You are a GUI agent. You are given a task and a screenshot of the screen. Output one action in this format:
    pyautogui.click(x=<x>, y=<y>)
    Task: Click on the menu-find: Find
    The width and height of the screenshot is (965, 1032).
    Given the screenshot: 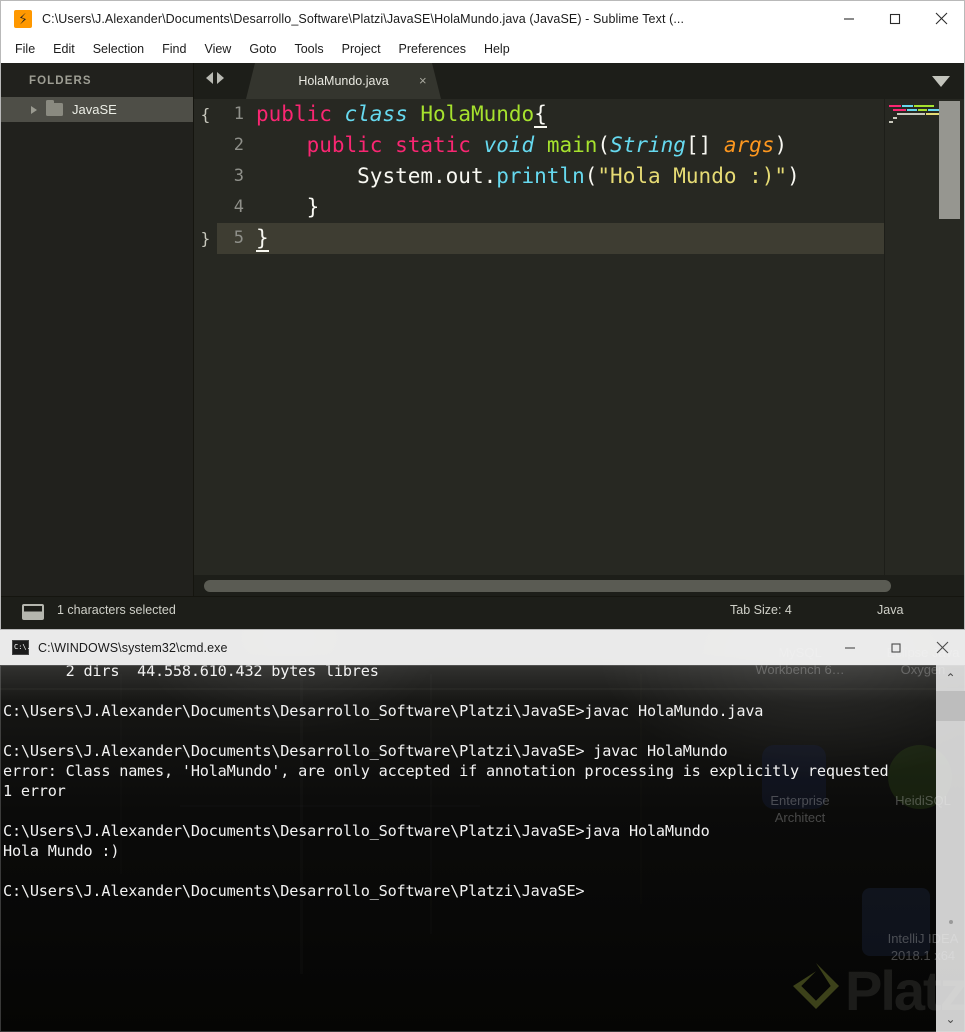 What is the action you would take?
    pyautogui.click(x=174, y=49)
    